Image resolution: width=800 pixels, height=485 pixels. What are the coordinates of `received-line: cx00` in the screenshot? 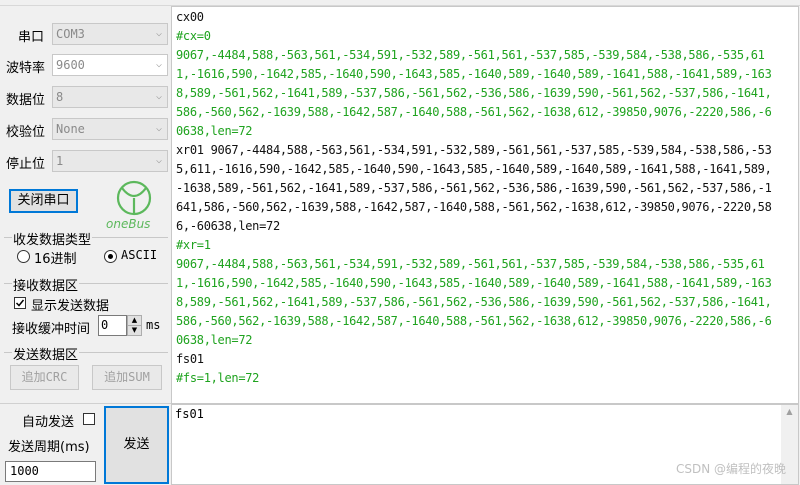 It's located at (190, 17).